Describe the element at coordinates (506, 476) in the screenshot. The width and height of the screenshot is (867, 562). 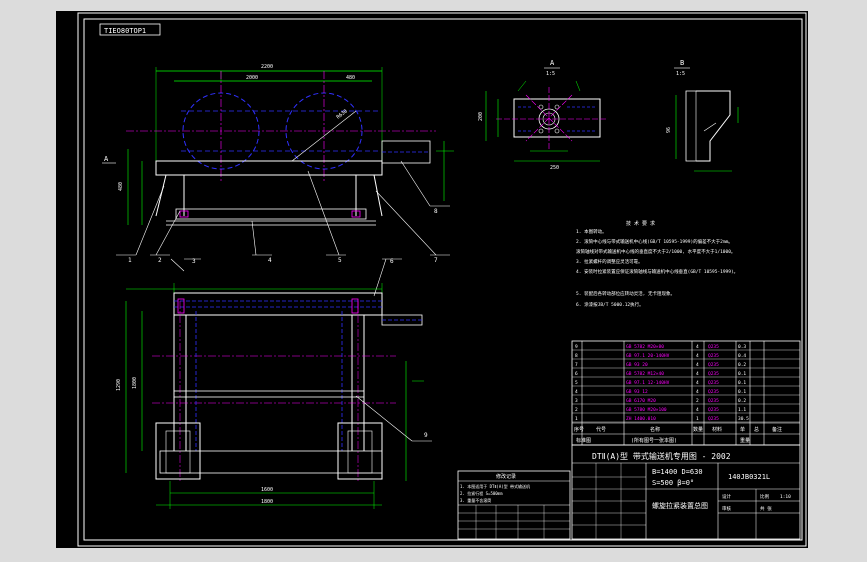
I see `change-table-title: 修改记录` at that location.